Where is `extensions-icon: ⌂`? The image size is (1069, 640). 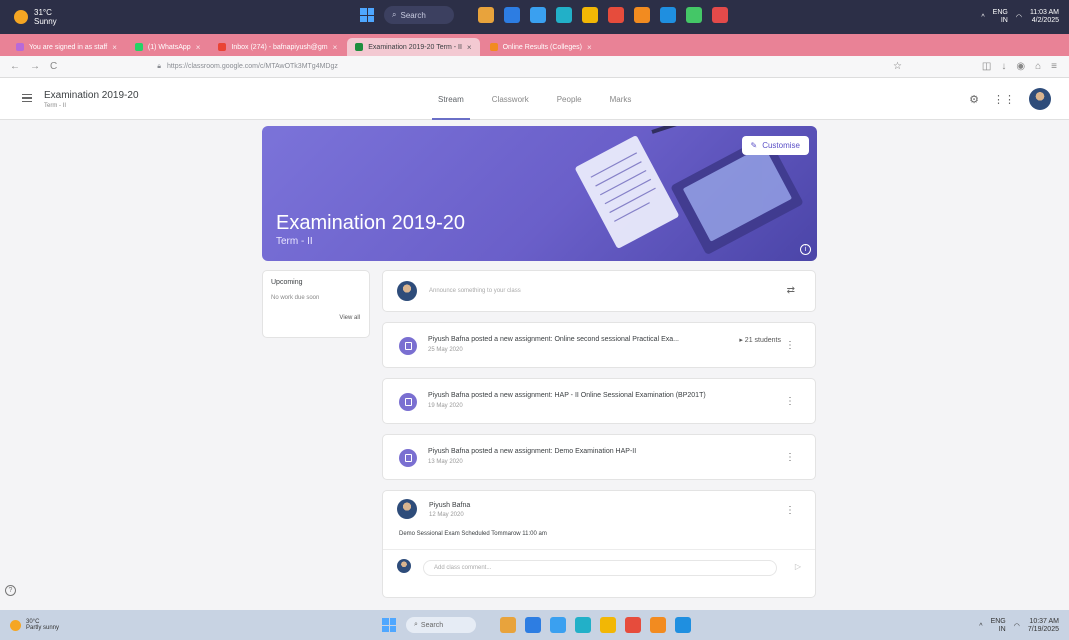 extensions-icon: ⌂ is located at coordinates (1038, 66).